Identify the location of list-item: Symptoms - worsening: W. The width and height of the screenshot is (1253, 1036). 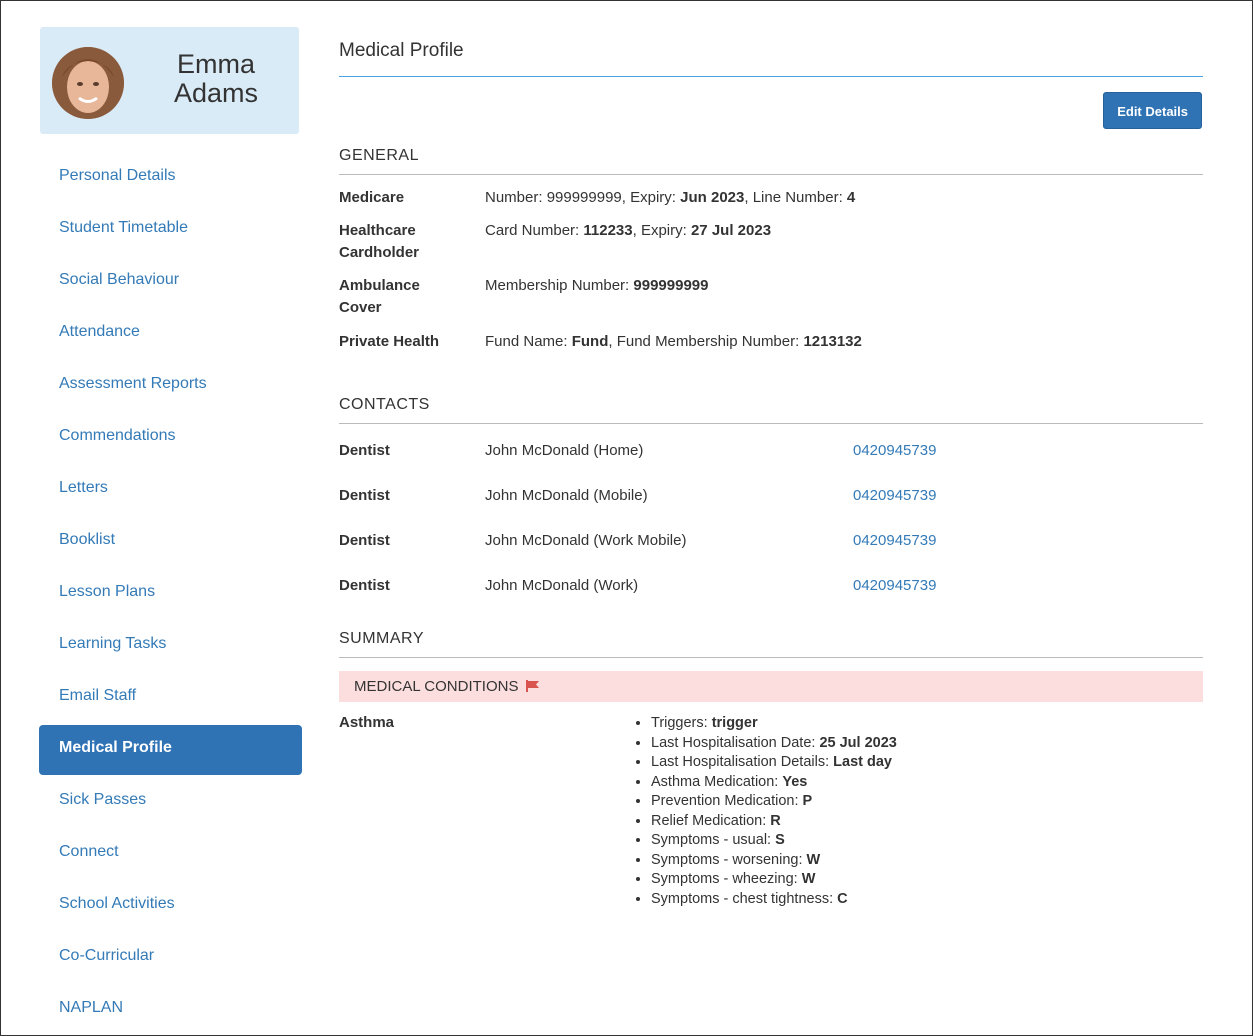
(774, 861).